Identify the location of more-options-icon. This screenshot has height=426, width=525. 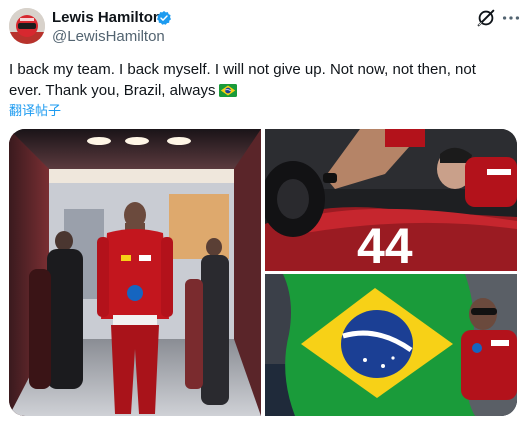
(511, 18).